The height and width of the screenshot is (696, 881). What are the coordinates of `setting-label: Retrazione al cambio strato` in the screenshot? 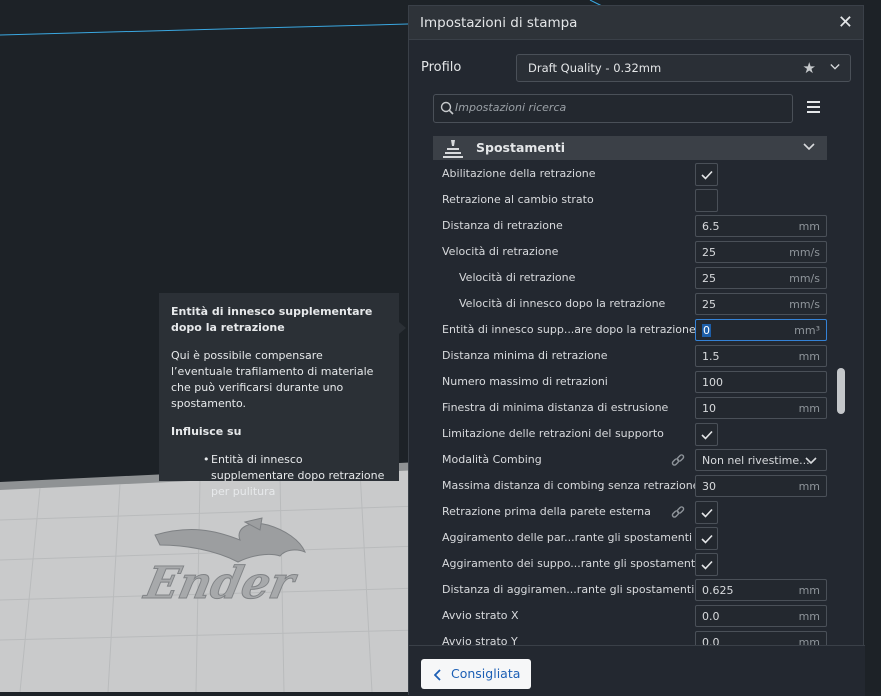 It's located at (518, 199).